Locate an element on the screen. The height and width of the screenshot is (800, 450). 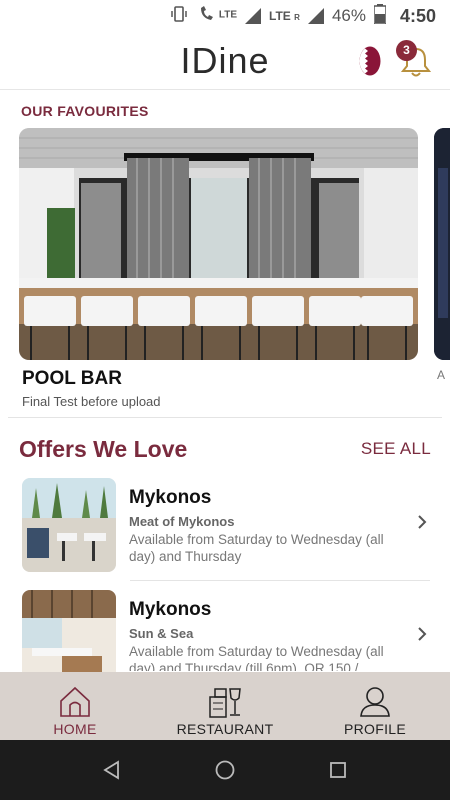
recents-button is located at coordinates (338, 770).